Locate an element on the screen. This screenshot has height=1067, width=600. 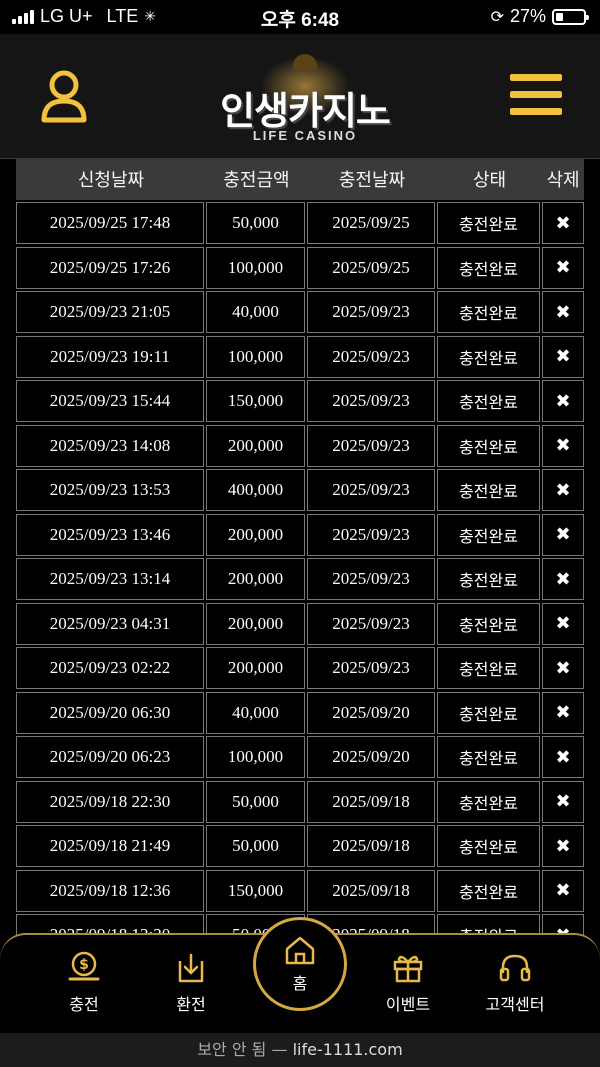
nav-withdraw: 환전 is located at coordinates (191, 985).